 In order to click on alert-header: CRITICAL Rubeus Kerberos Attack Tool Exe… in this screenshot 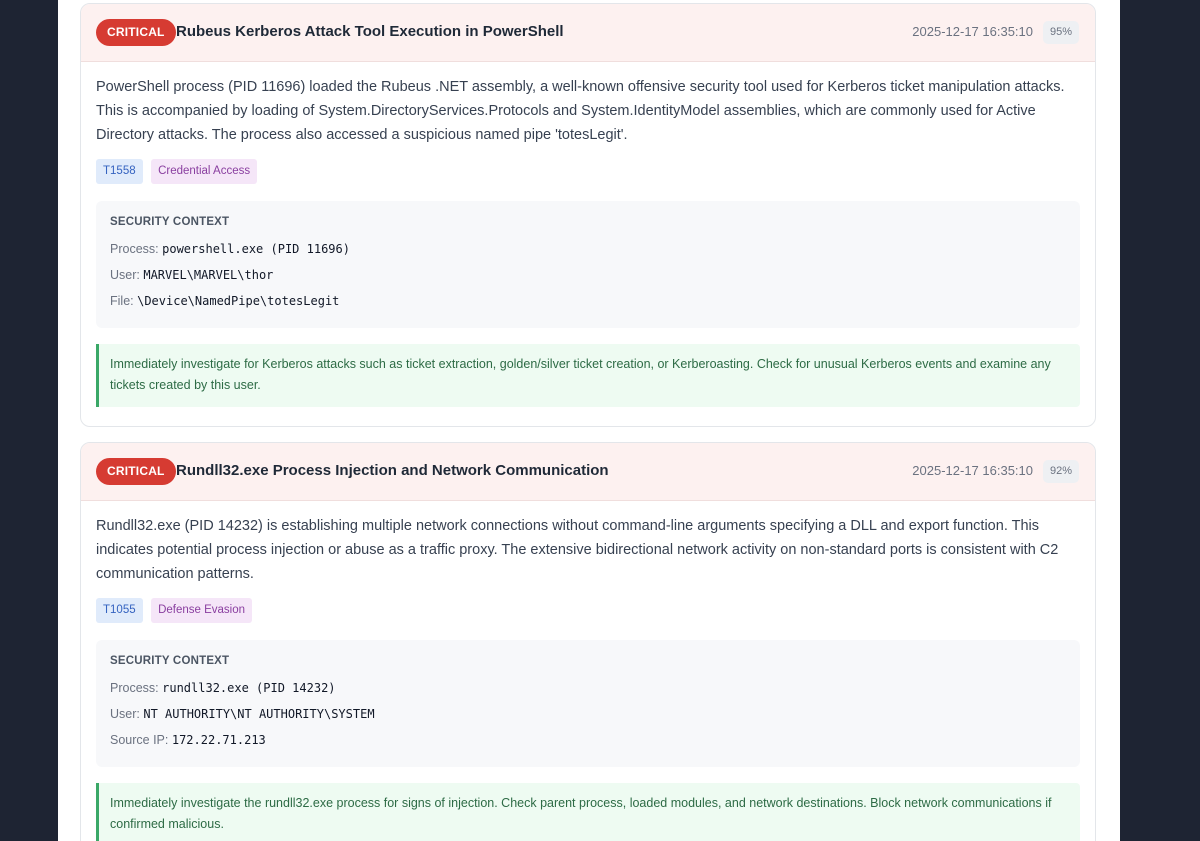, I will do `click(588, 33)`.